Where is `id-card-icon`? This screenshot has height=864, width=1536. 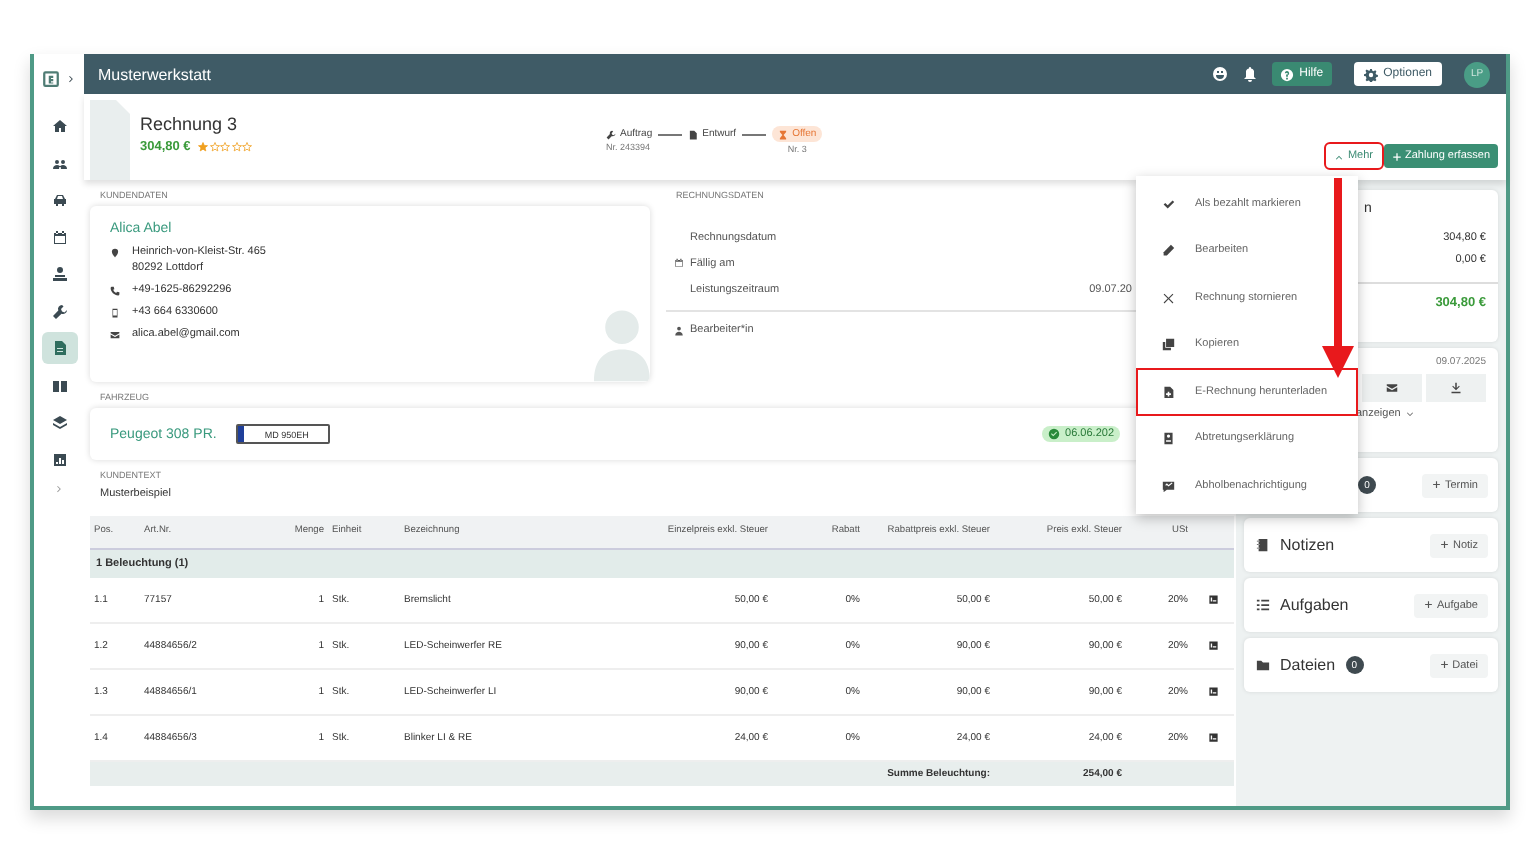 id-card-icon is located at coordinates (1168, 438).